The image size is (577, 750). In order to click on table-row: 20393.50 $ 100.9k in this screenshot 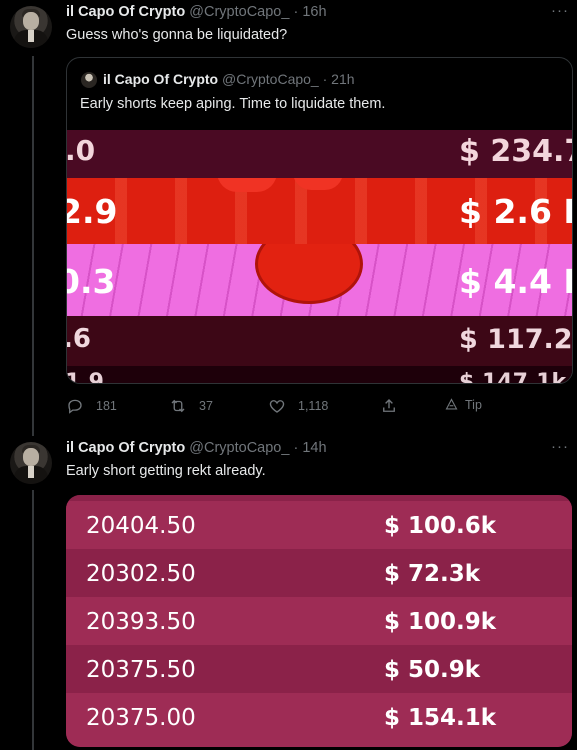, I will do `click(319, 621)`.